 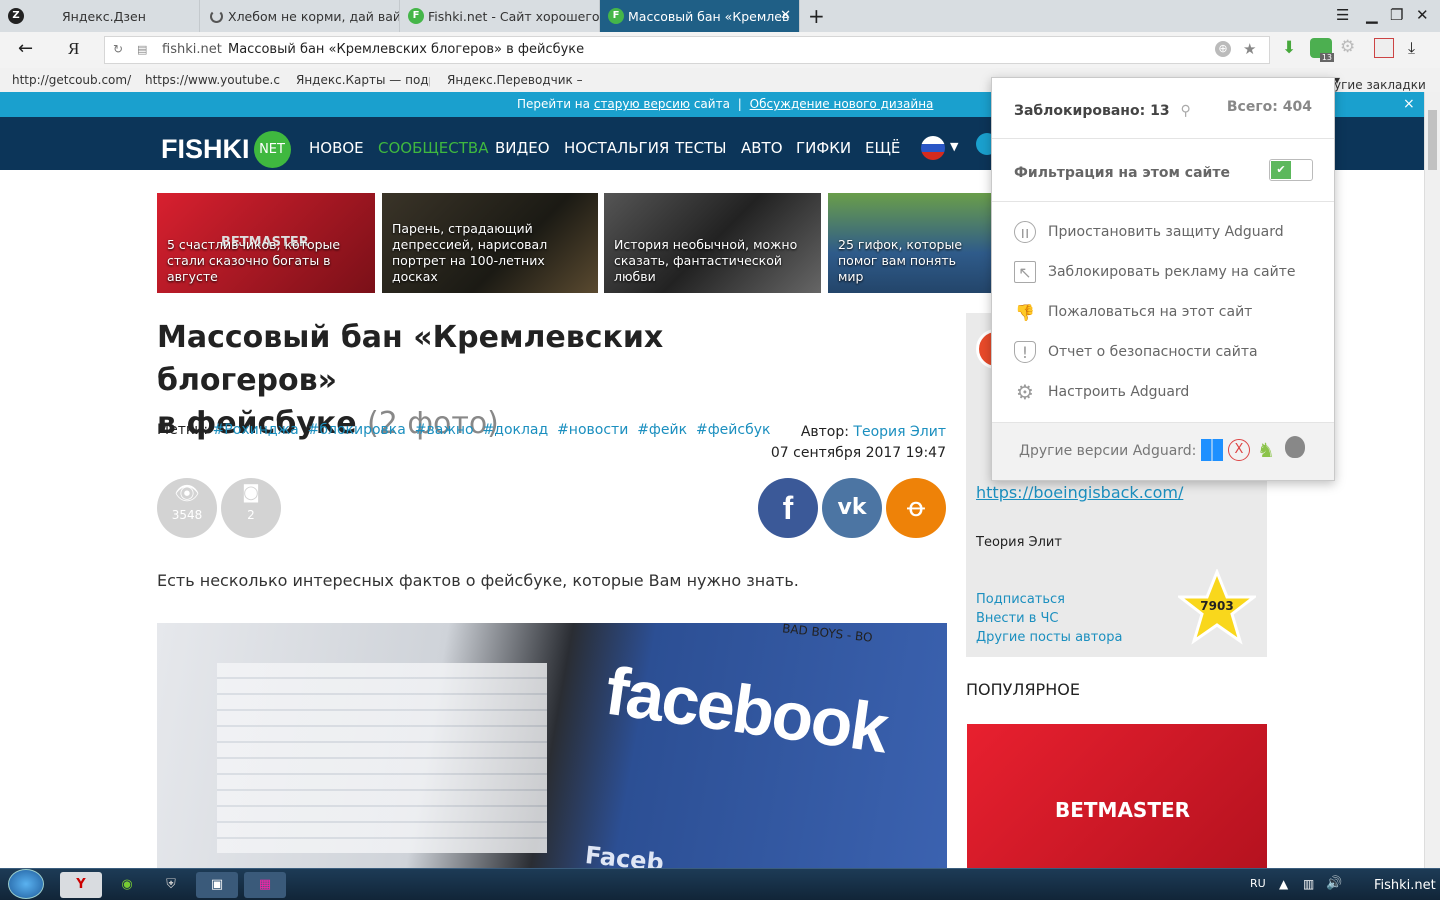 I want to click on tray-flag-icon: ▲, so click(x=1283, y=884).